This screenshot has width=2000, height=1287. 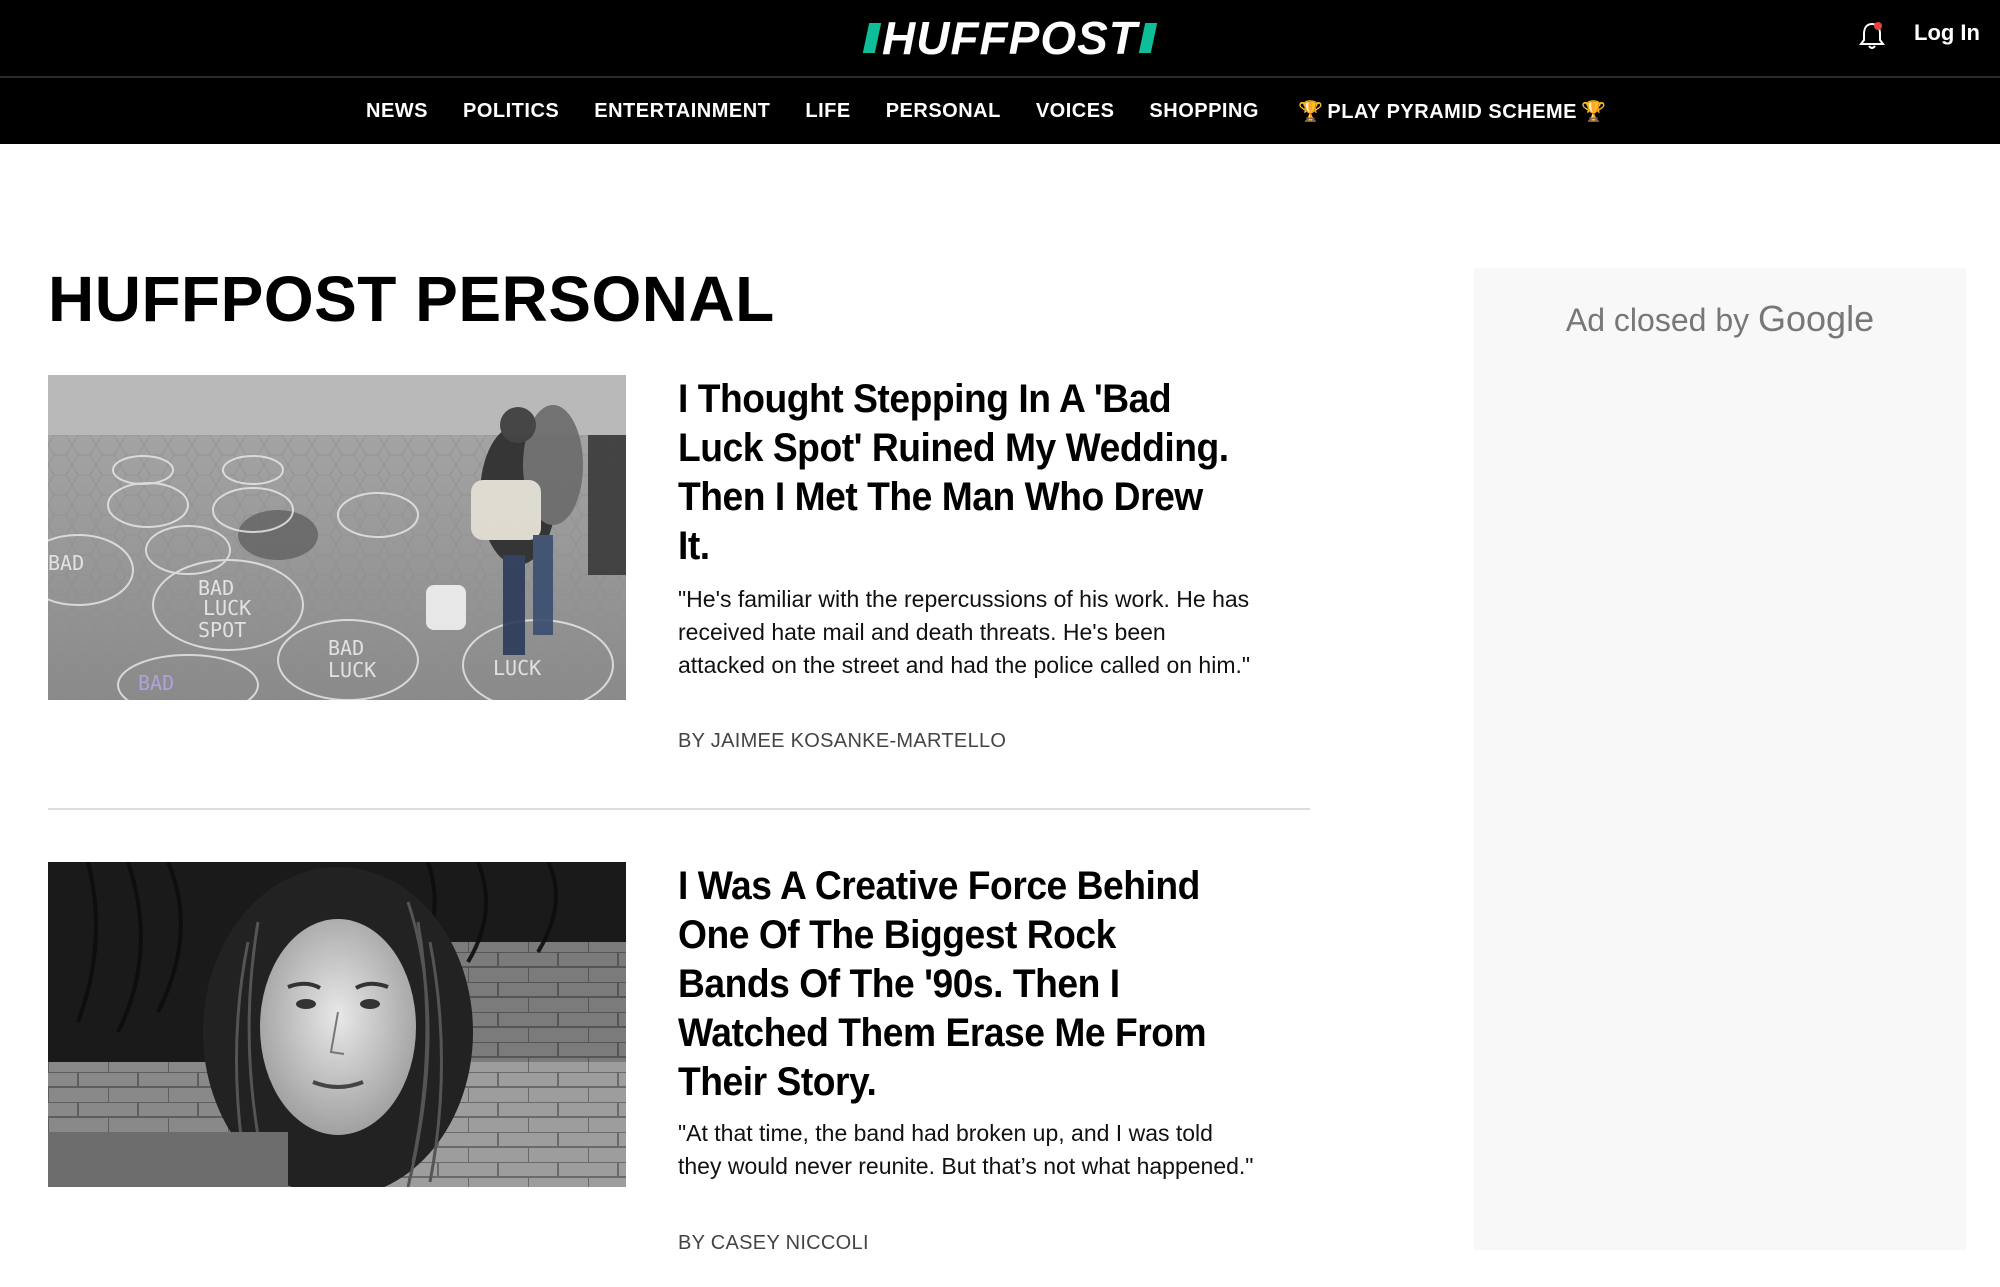 I want to click on chalk-label-luck-2: LUCK, so click(x=352, y=670).